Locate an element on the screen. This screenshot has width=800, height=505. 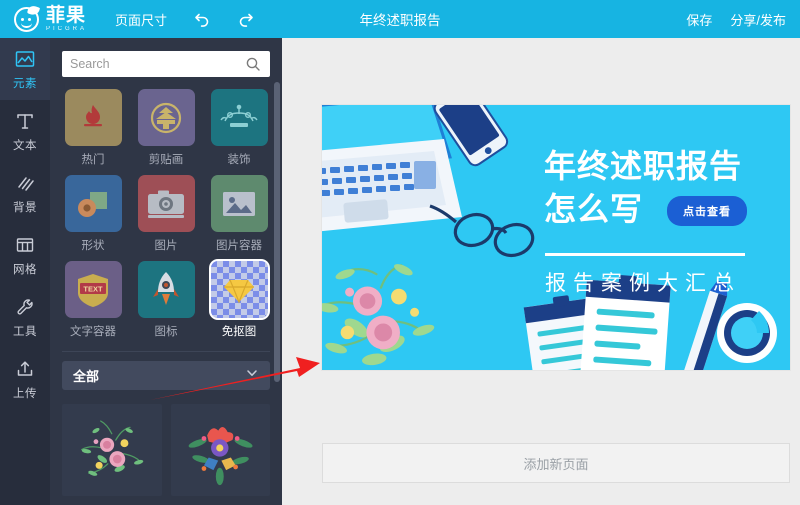
sidebar-label-background: 背景 is located at coordinates (25, 207).